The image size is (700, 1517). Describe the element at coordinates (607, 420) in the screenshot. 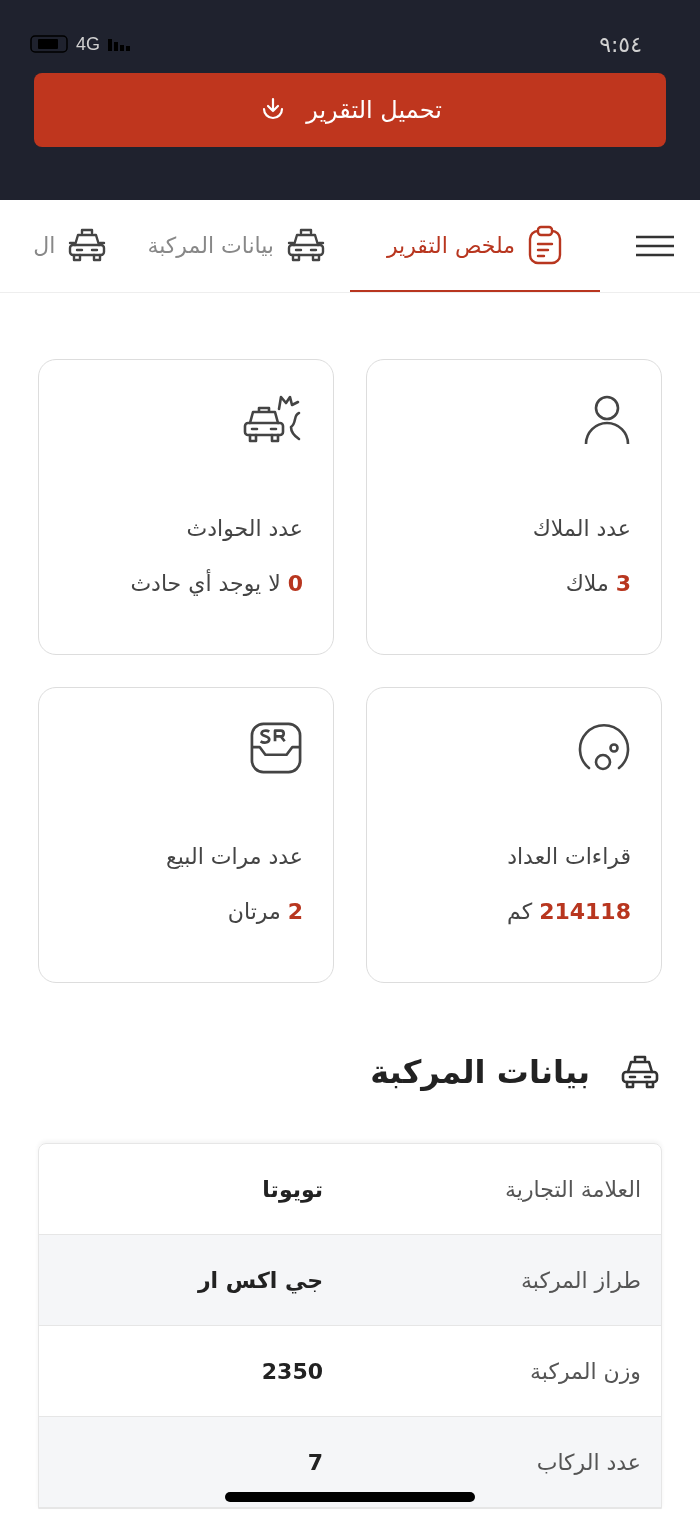

I see `person-icon` at that location.